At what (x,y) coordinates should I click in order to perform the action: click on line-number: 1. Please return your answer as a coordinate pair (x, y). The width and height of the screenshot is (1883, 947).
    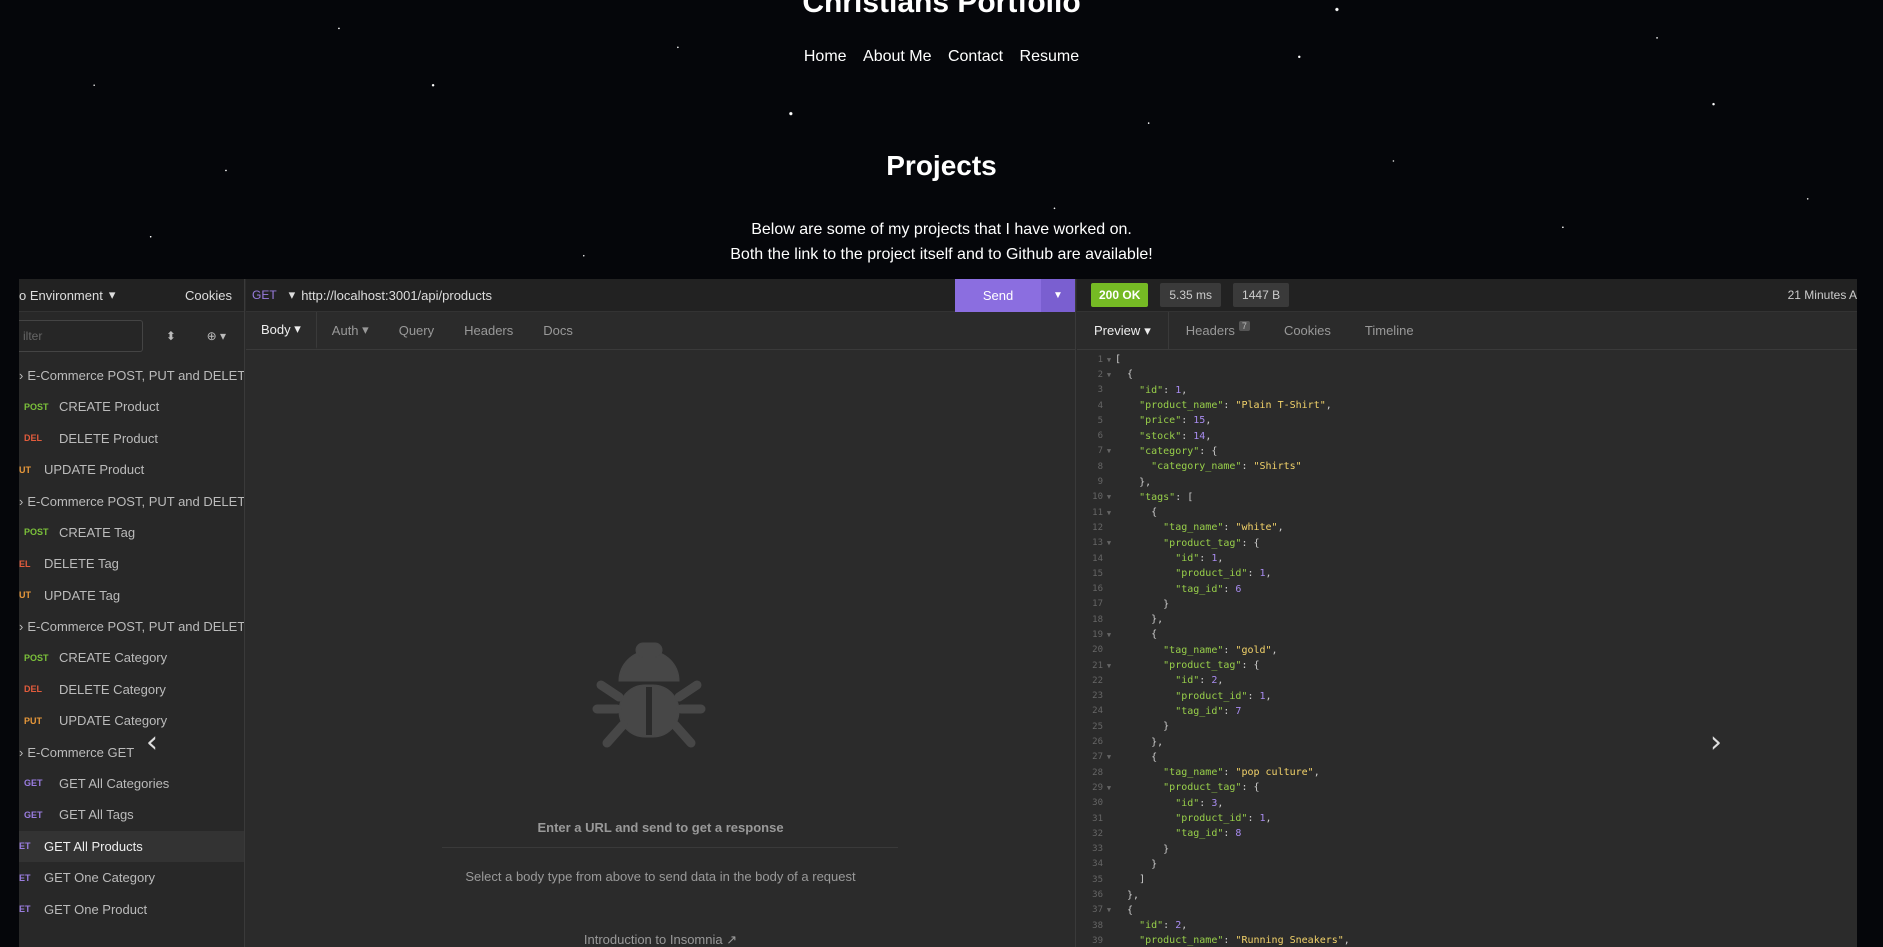
    Looking at the image, I should click on (1100, 359).